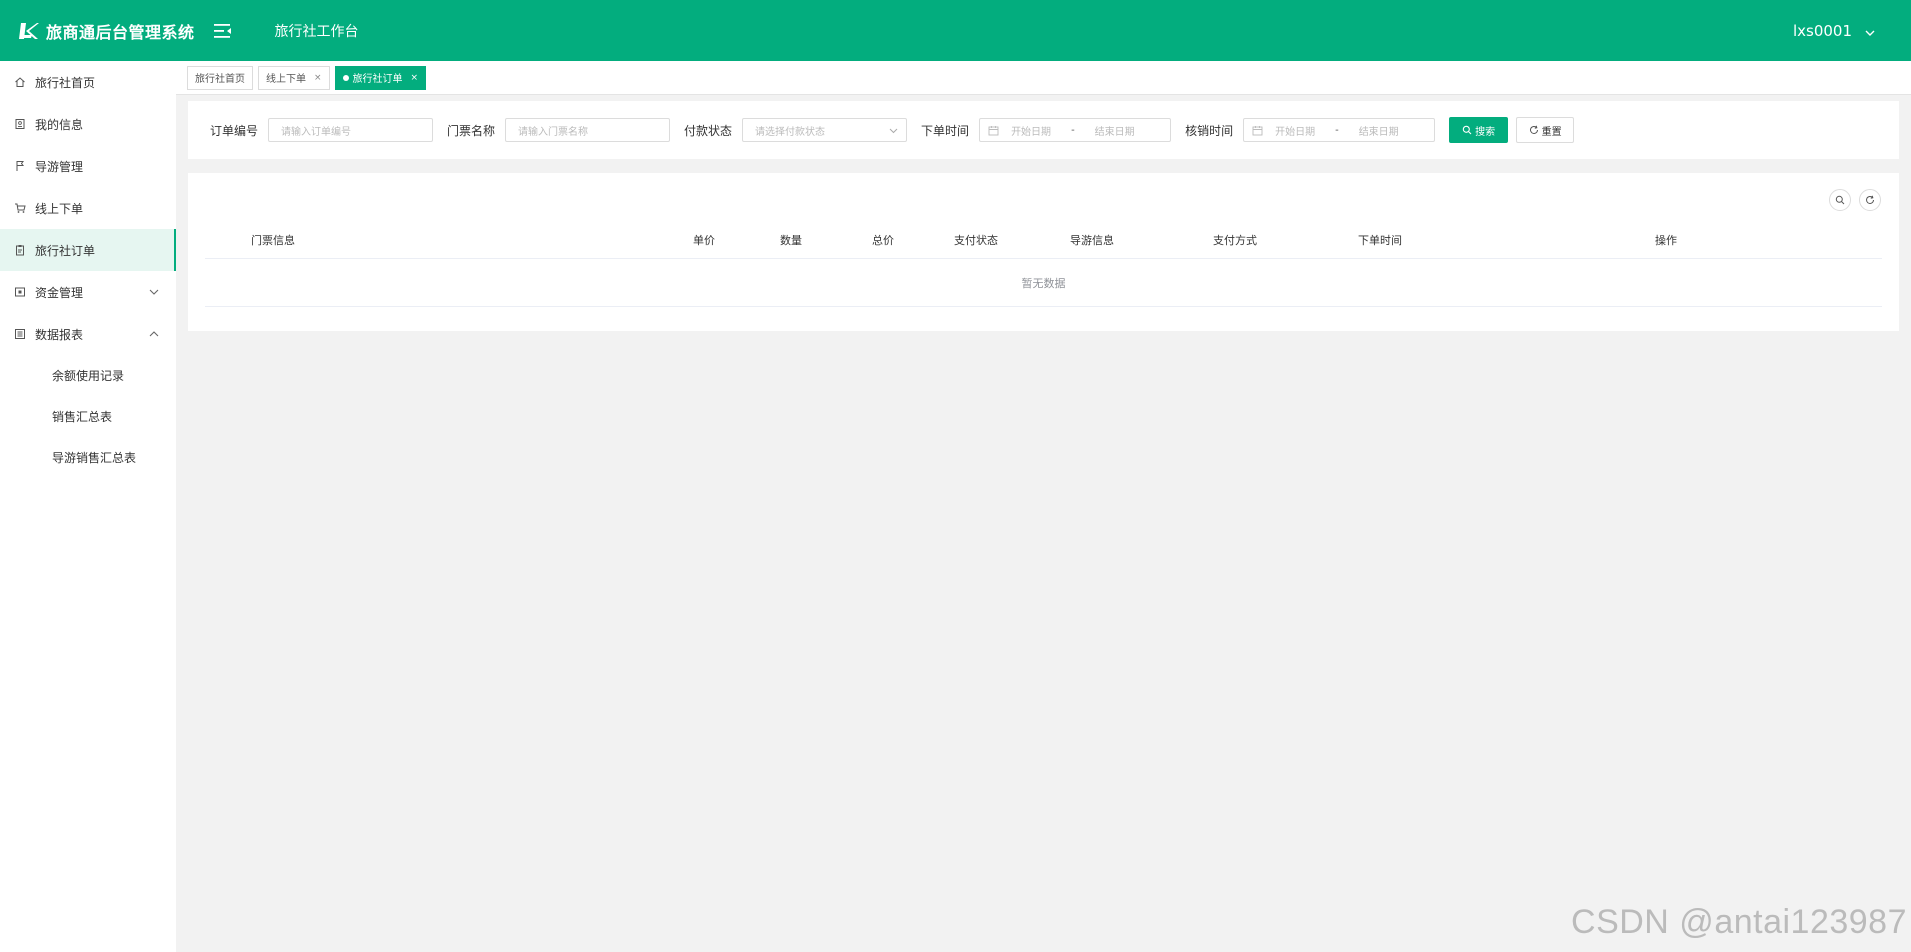 The height and width of the screenshot is (952, 1911). I want to click on sidebar-item-label: 线上下单, so click(59, 208).